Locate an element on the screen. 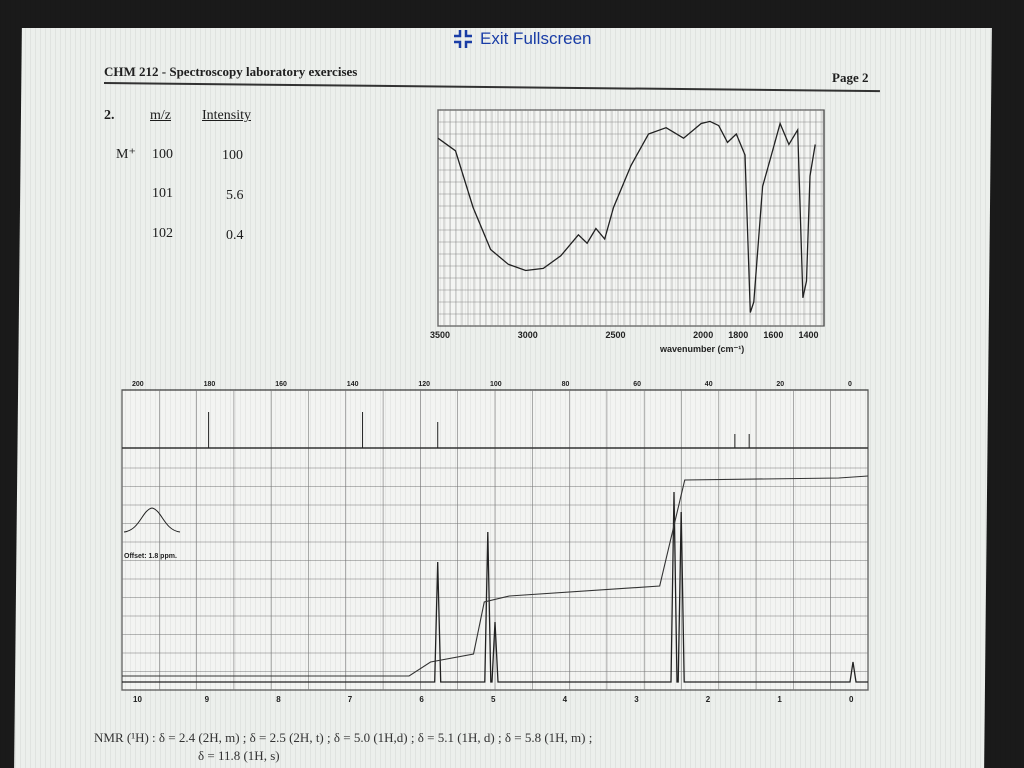 This screenshot has width=1024, height=768. h1-tick-label: 3 is located at coordinates (636, 699).